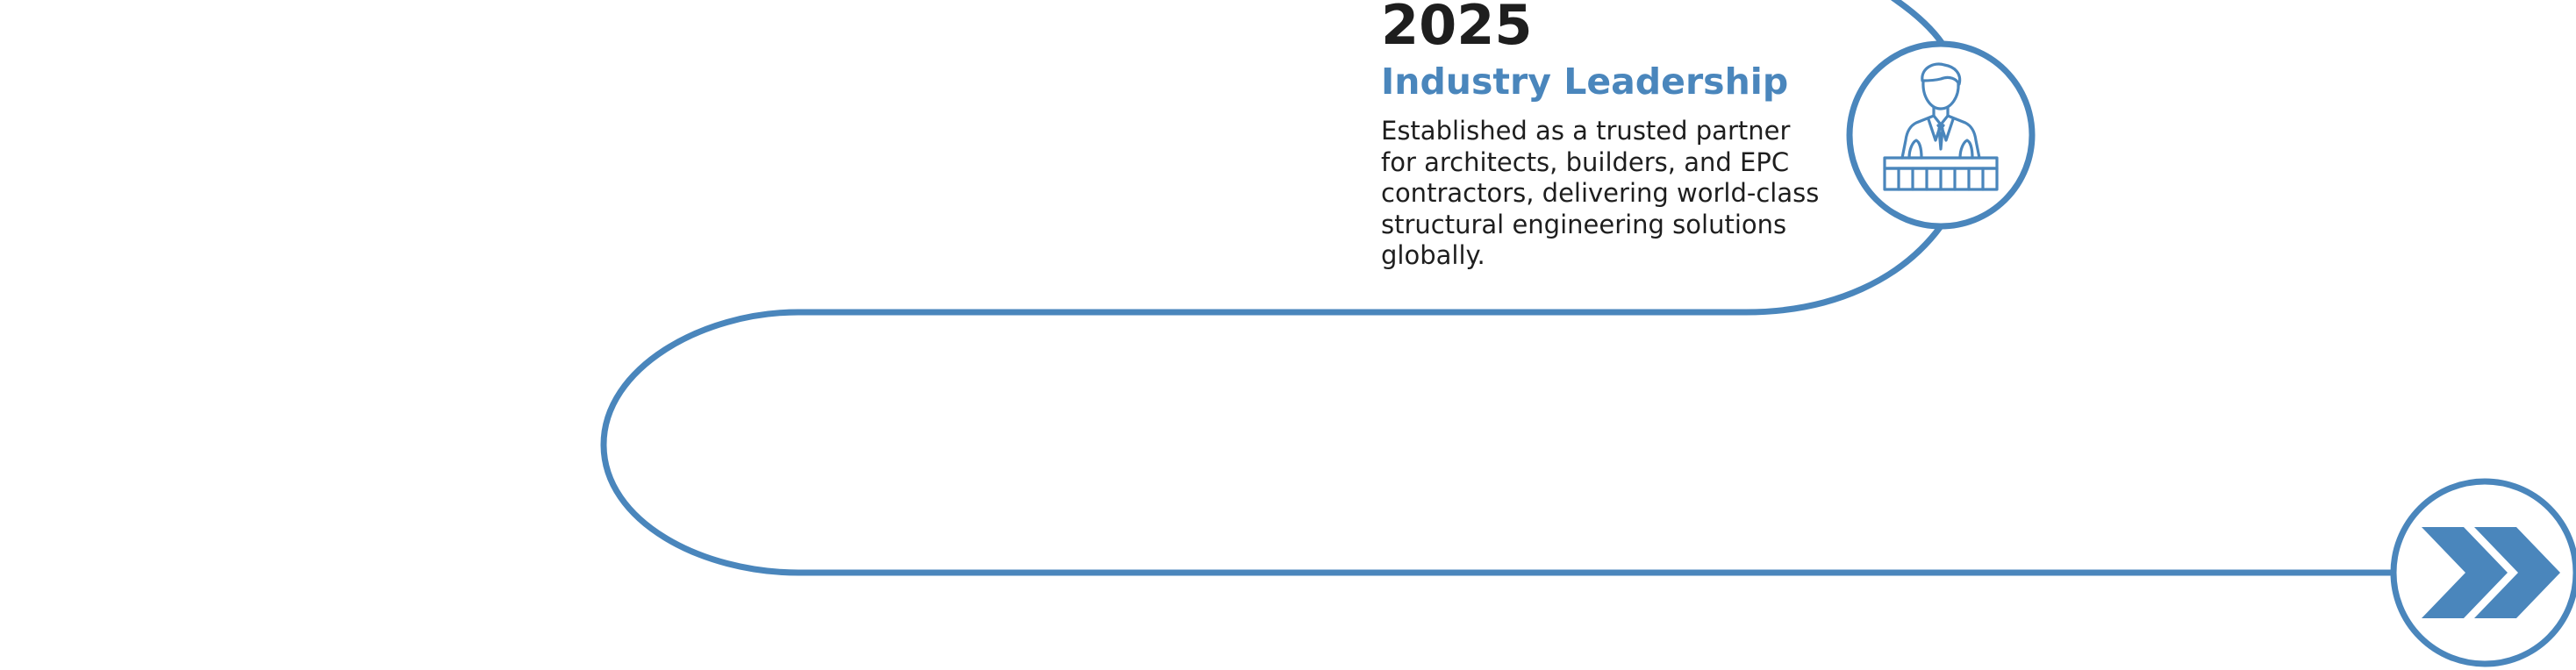 This screenshot has width=2576, height=670. I want to click on milestone-description-line: contractors, delivering world-class, so click(1600, 193).